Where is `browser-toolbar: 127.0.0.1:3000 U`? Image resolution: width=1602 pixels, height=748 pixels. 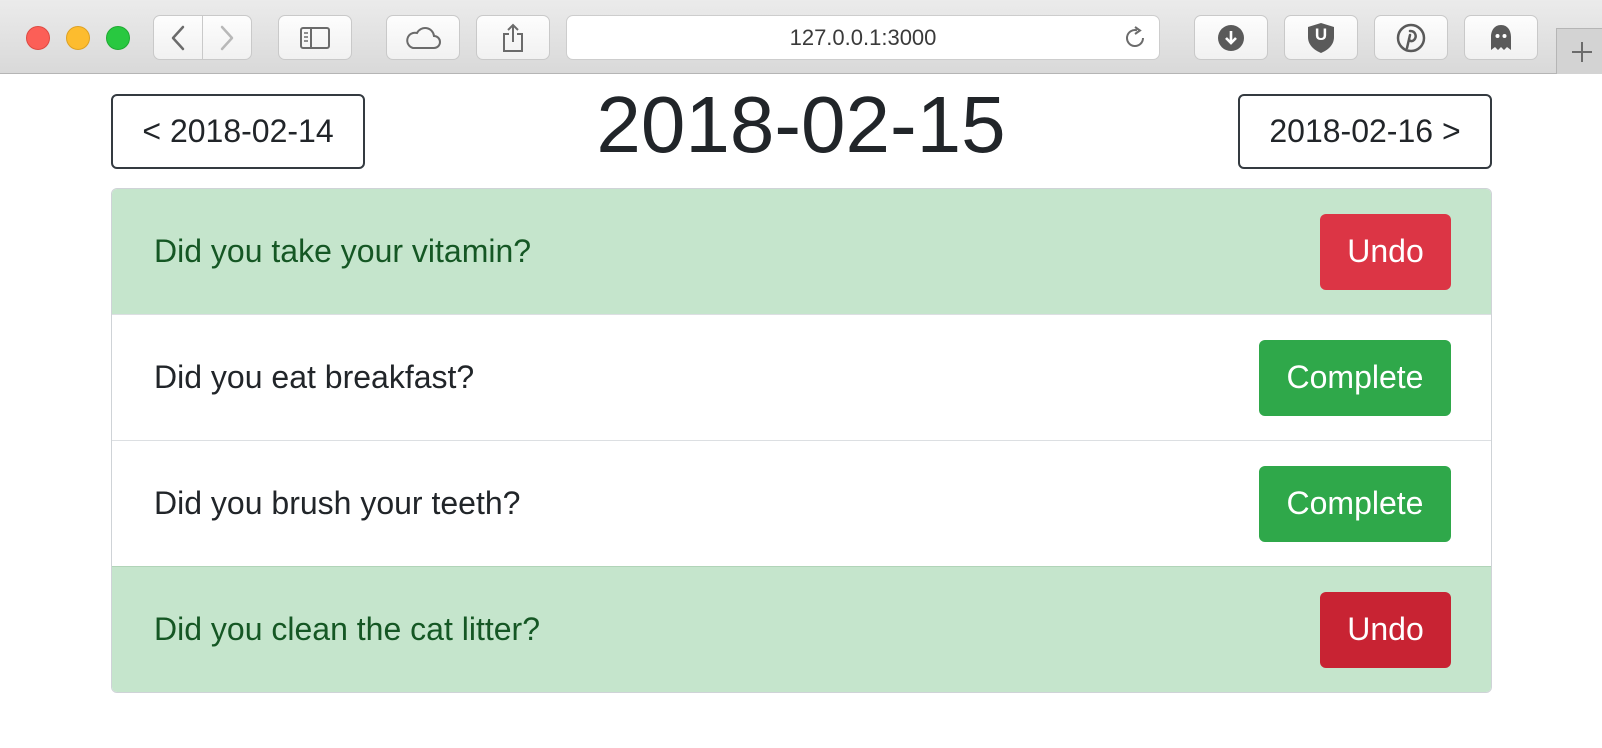
browser-toolbar: 127.0.0.1:3000 U is located at coordinates (801, 37).